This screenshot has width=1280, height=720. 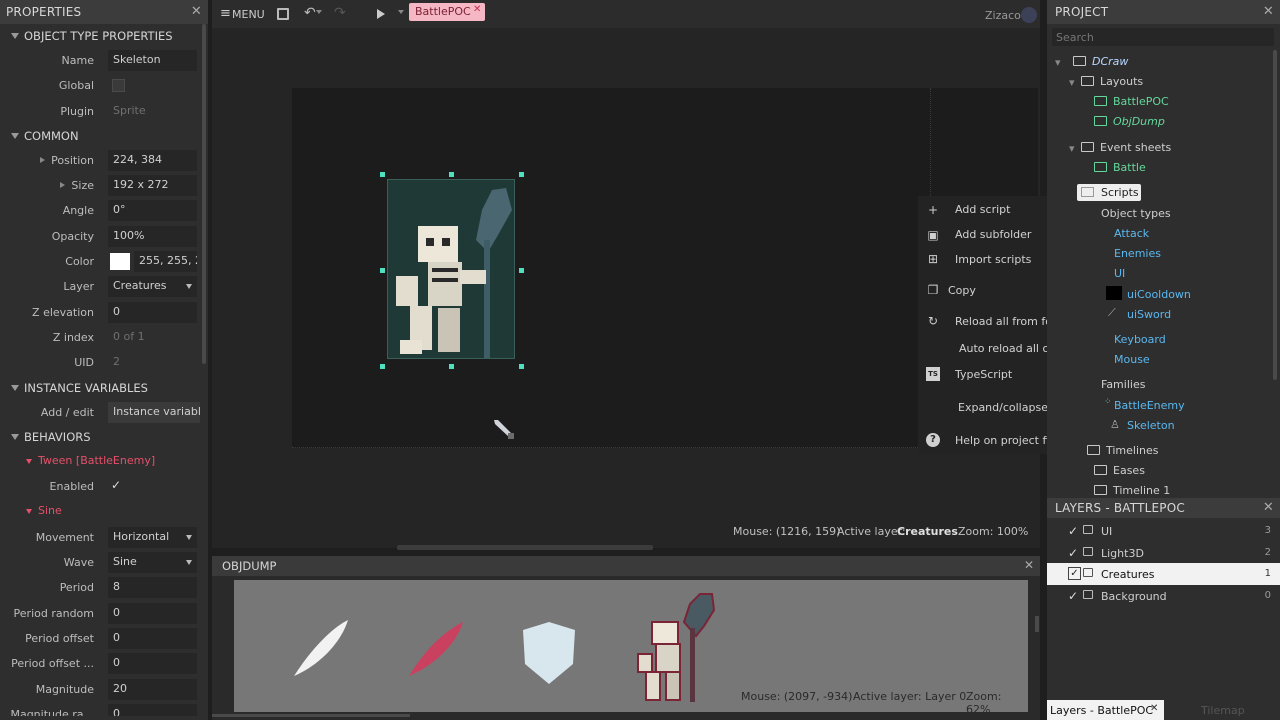 What do you see at coordinates (1123, 384) in the screenshot?
I see `tree-families: Families` at bounding box center [1123, 384].